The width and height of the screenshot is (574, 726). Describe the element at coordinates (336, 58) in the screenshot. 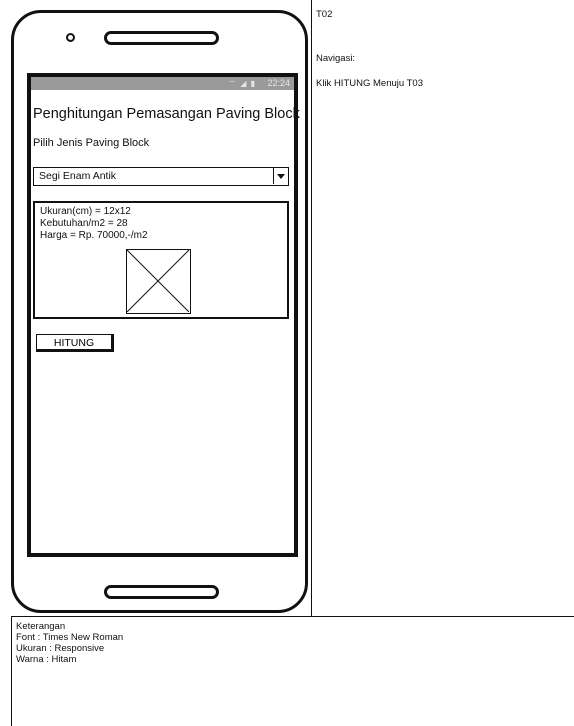

I see `navigation-heading: Navigasi:` at that location.